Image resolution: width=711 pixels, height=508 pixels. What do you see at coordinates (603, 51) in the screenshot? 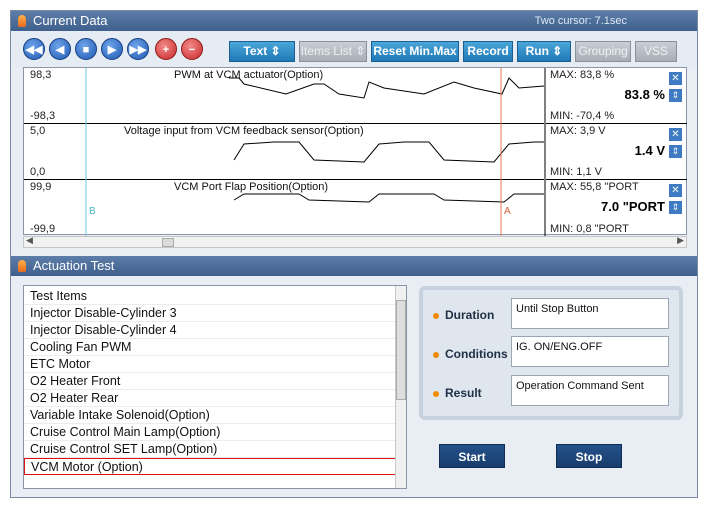
I see `grouping-button: Grouping` at bounding box center [603, 51].